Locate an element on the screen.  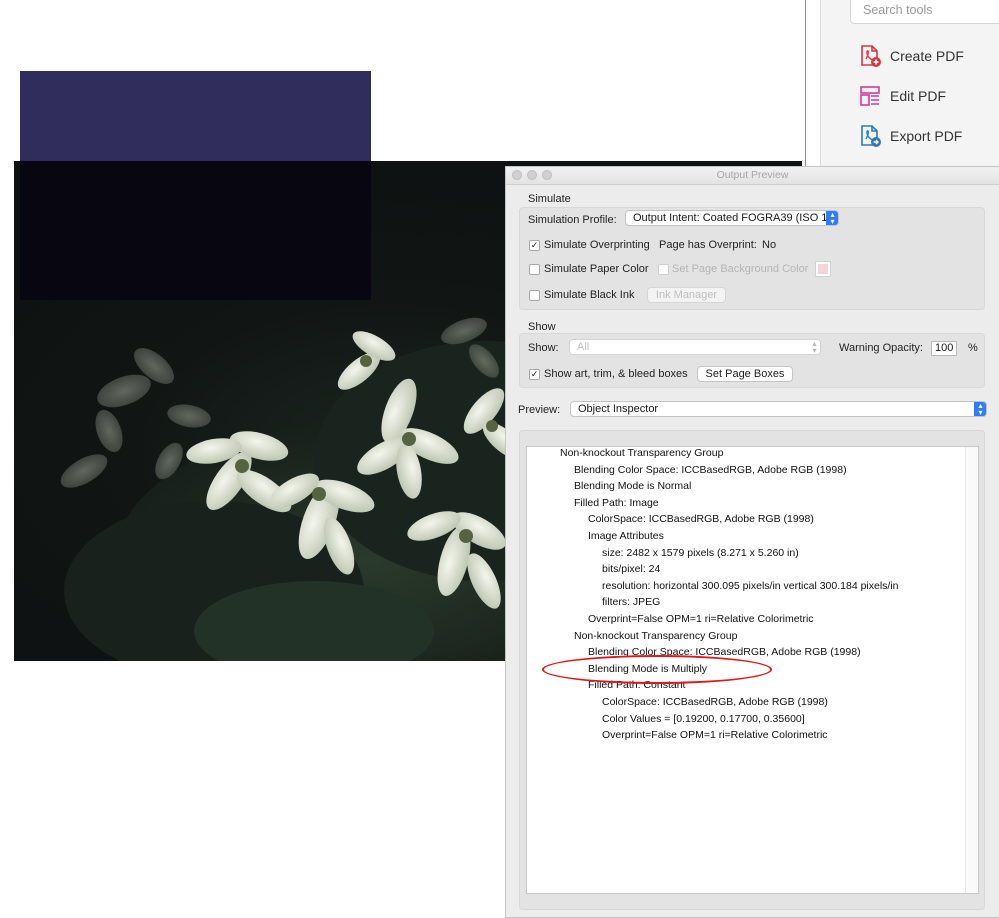
show-section-label: Show is located at coordinates (542, 327).